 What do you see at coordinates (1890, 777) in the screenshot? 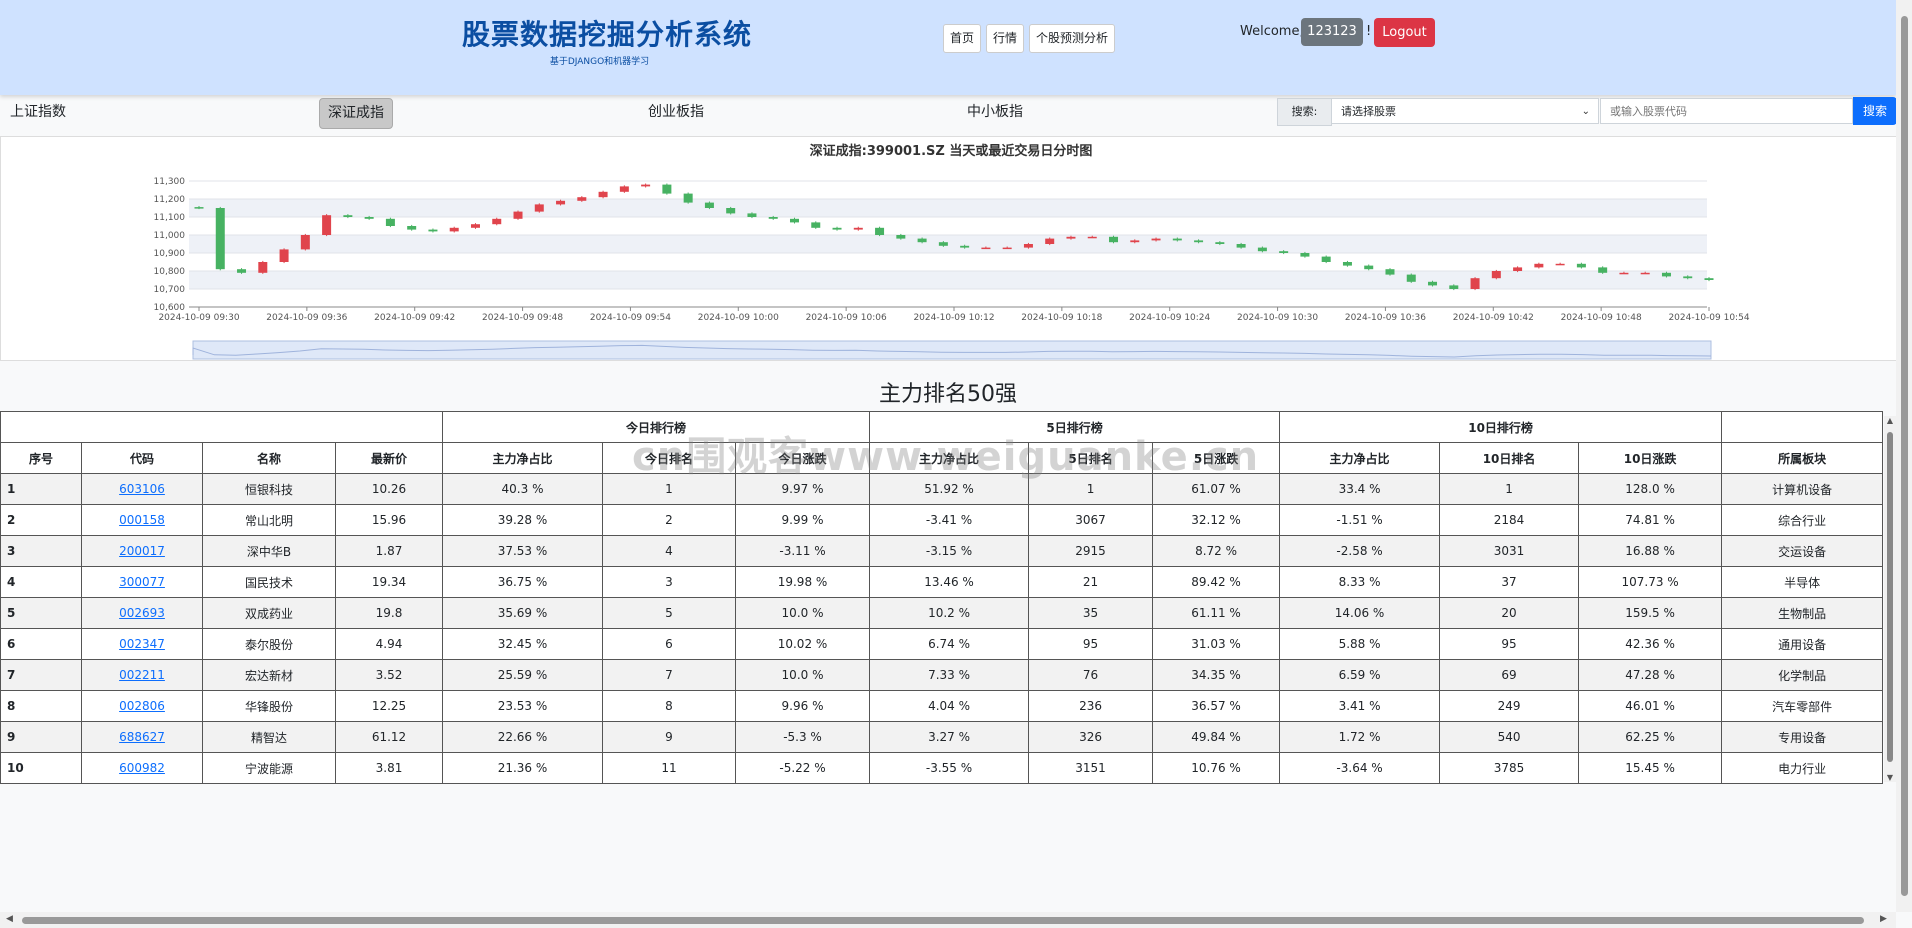
I see `scroll-down-icon: ▼` at bounding box center [1890, 777].